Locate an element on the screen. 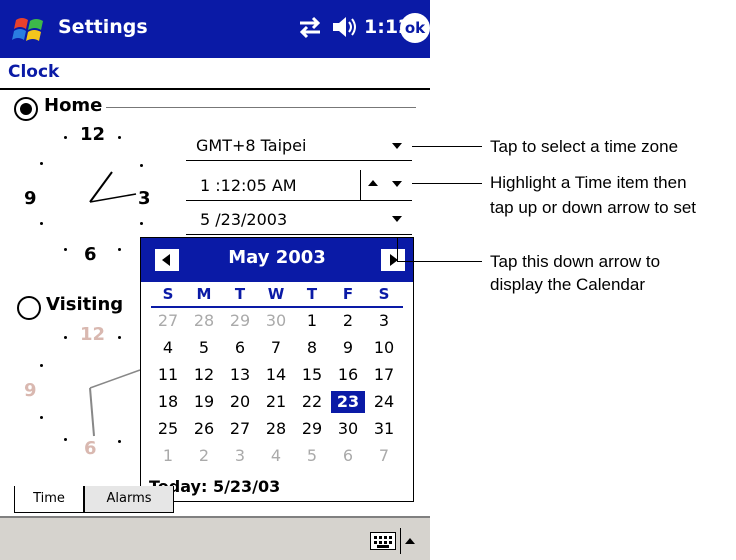 The width and height of the screenshot is (736, 560). next-month-button is located at coordinates (393, 260).